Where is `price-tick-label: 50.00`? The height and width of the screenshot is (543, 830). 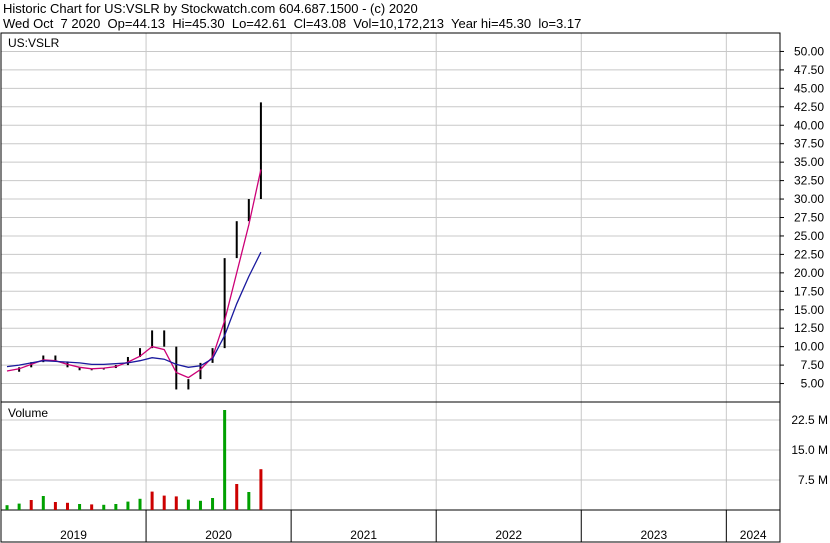 price-tick-label: 50.00 is located at coordinates (809, 51).